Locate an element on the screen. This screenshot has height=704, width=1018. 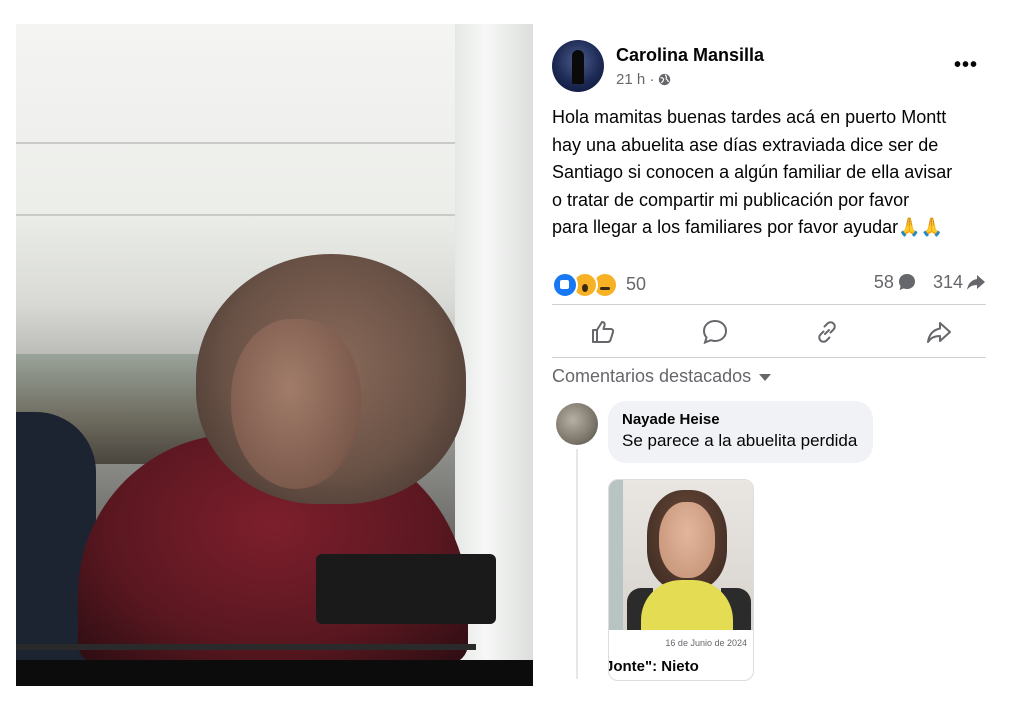
commenter-avatar is located at coordinates (577, 423).